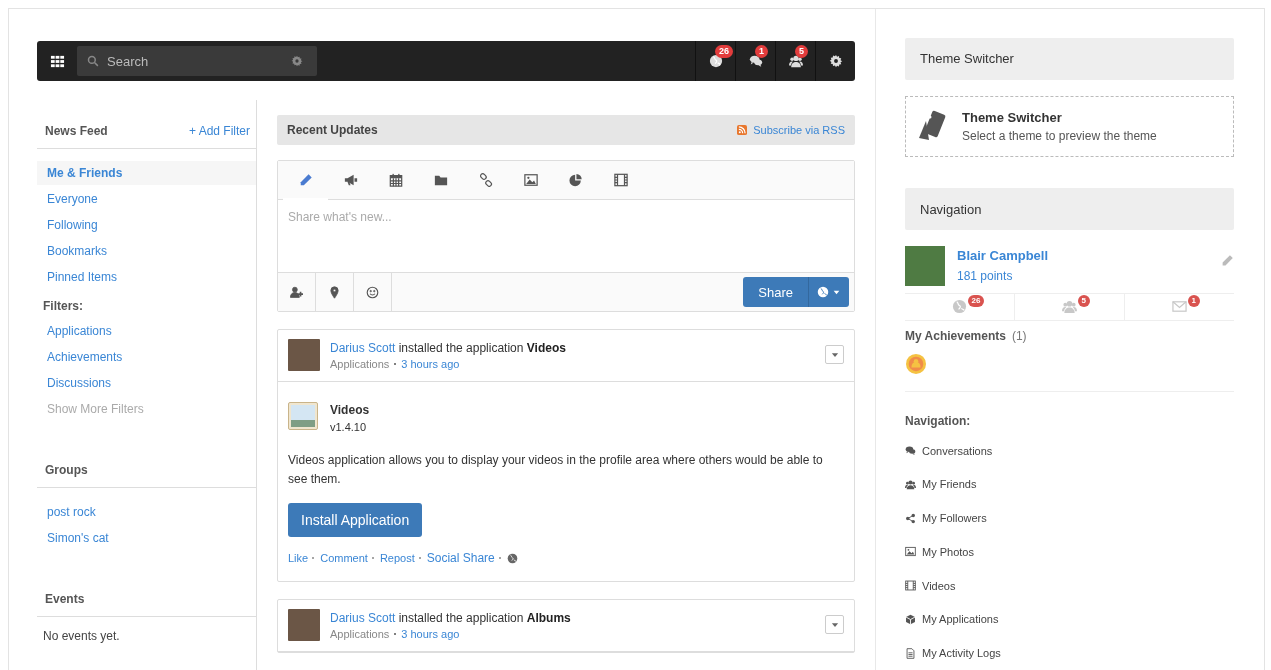 The width and height of the screenshot is (1271, 670). What do you see at coordinates (63, 306) in the screenshot?
I see `filters-label: Filters:` at bounding box center [63, 306].